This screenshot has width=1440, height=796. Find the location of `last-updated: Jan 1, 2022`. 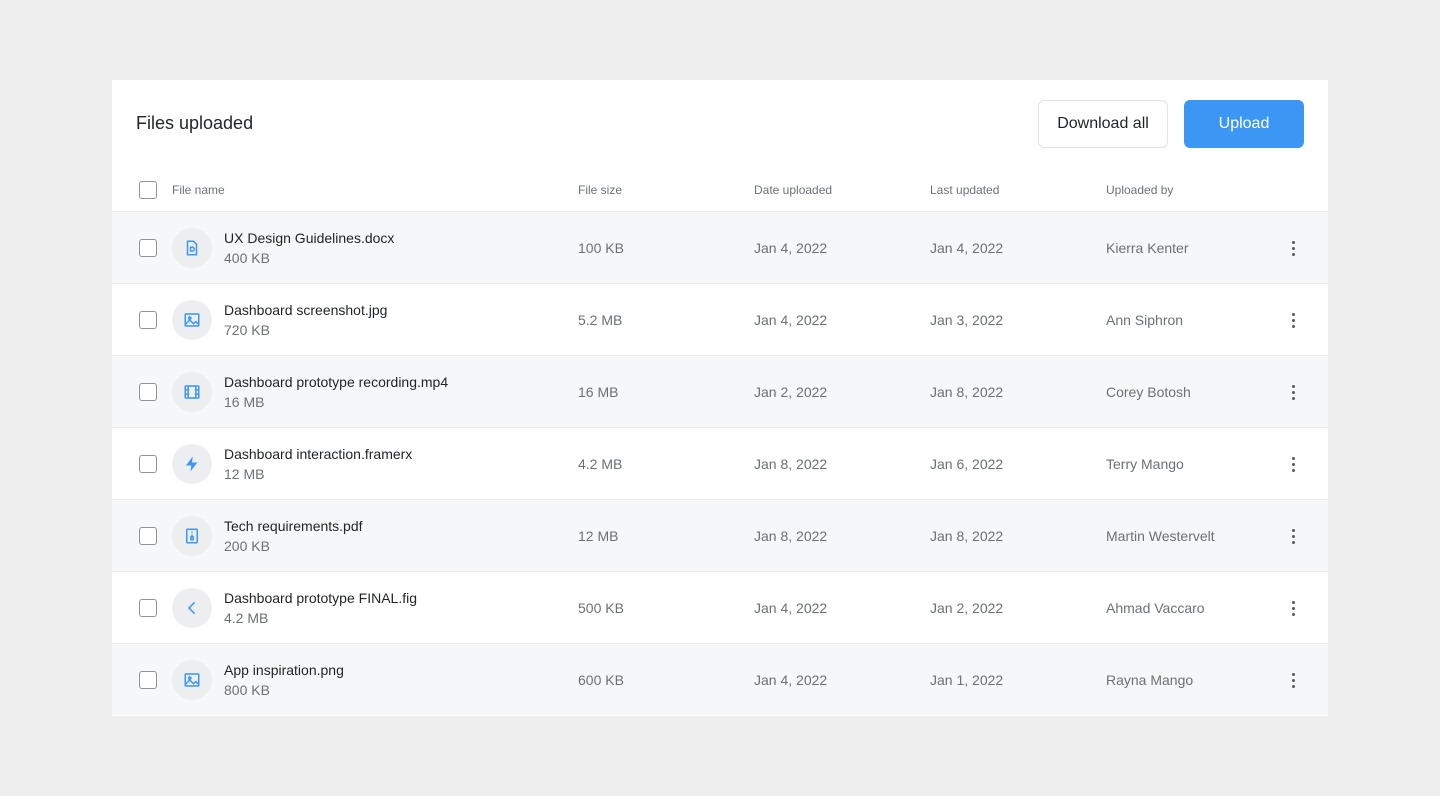

last-updated: Jan 1, 2022 is located at coordinates (967, 680).